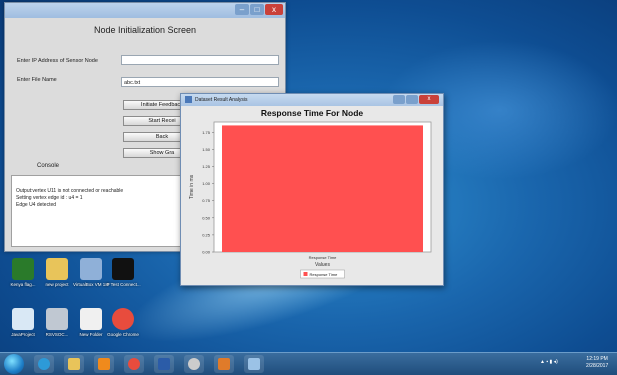 Image resolution: width=617 pixels, height=375 pixels. I want to click on media-player-icon, so click(104, 364).